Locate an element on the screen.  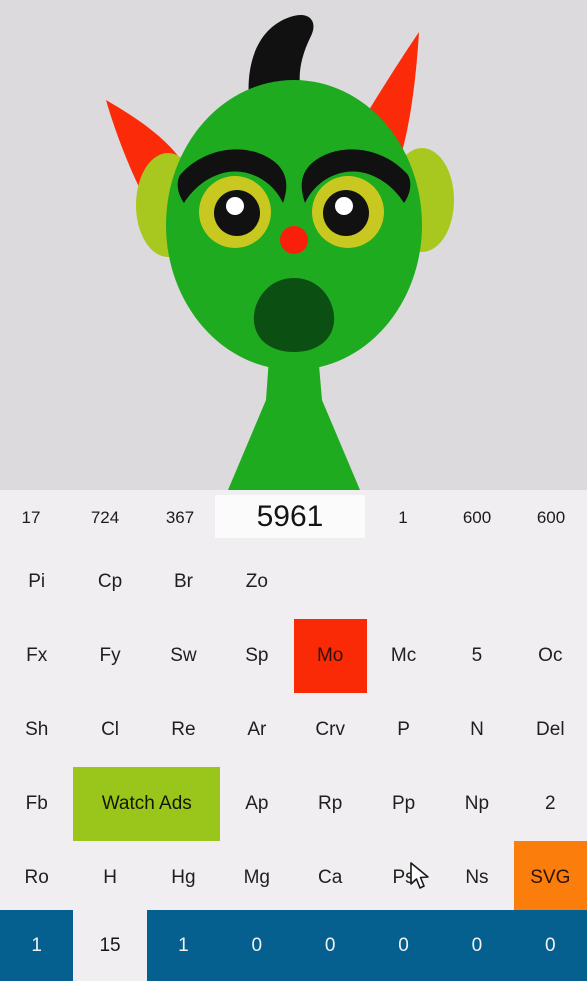
grid-button-watch-ads: Watch Ads is located at coordinates (147, 804).